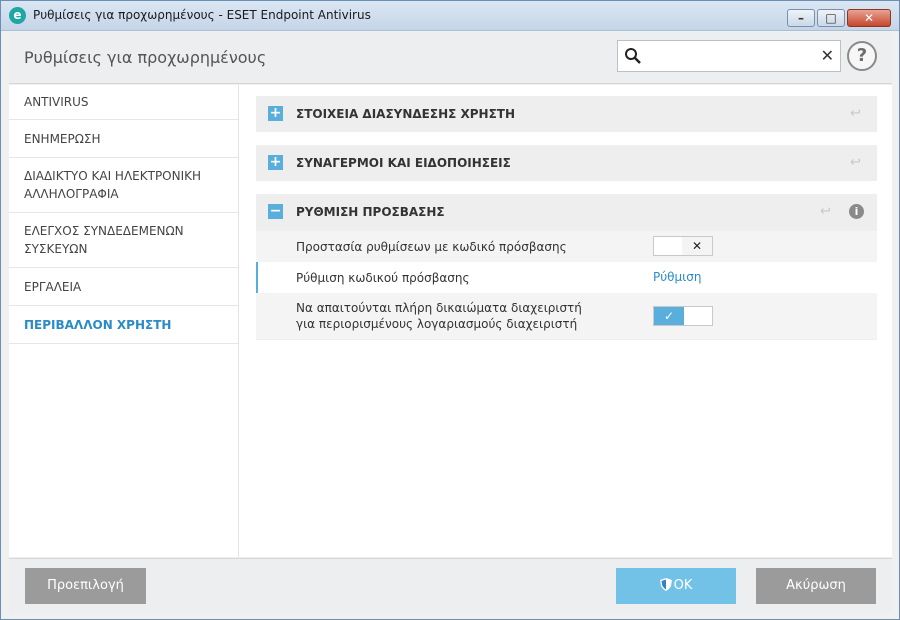  Describe the element at coordinates (862, 56) in the screenshot. I see `help-button: ?` at that location.